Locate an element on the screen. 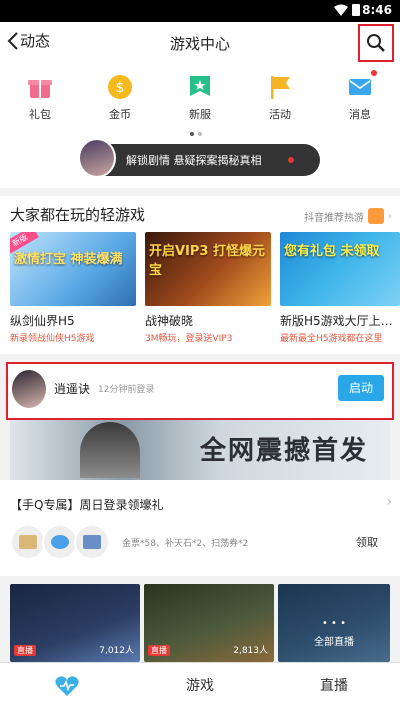 The height and width of the screenshot is (710, 400). game-art-text: 激情打宝 神装爆满 is located at coordinates (68, 259).